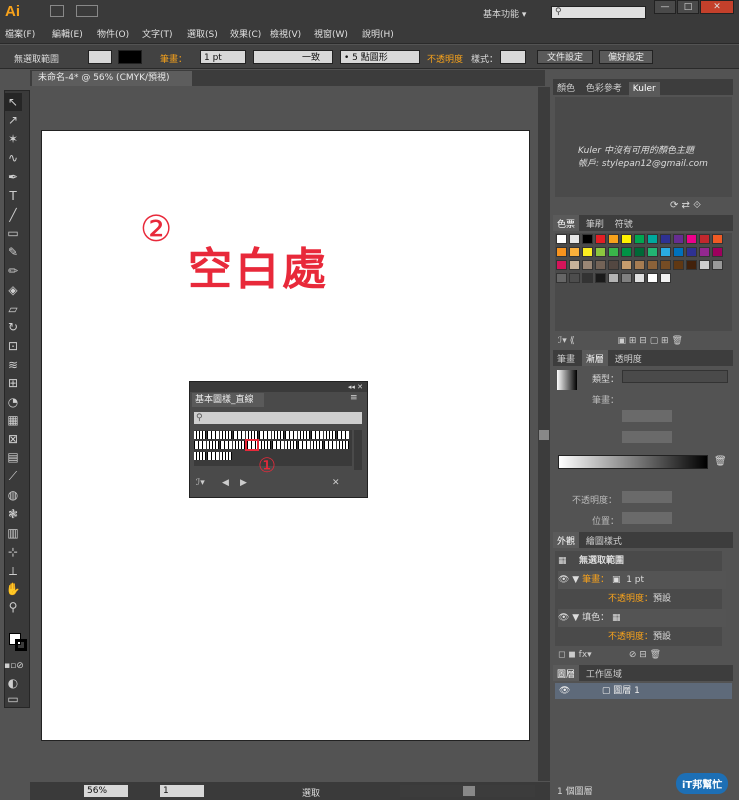 Image resolution: width=739 pixels, height=800 pixels. Describe the element at coordinates (513, 57) in the screenshot. I see `style-select` at that location.